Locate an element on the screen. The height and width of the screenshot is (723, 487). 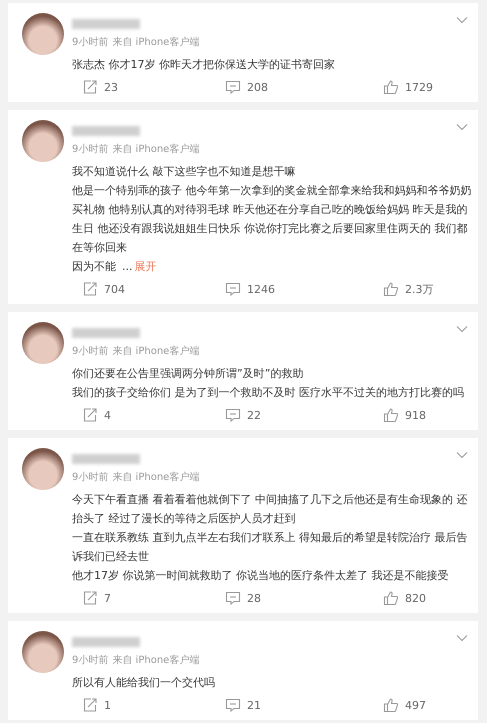
like-count: 2.3万 is located at coordinates (419, 289).